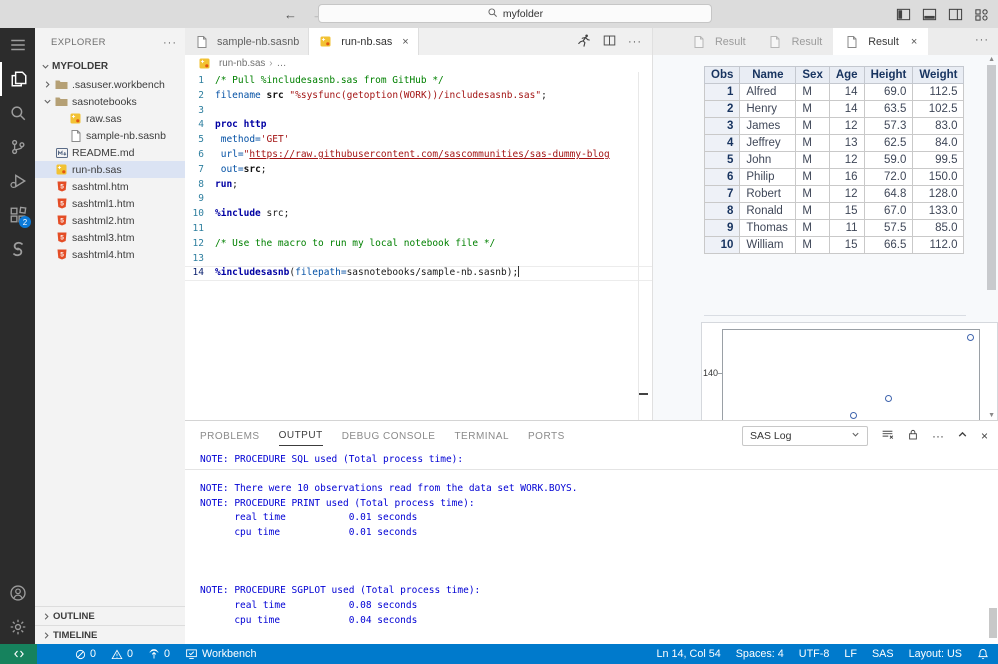 This screenshot has width=998, height=664. I want to click on tree-file-sashtml2-htm: 5 sashtml2.htm, so click(110, 220).